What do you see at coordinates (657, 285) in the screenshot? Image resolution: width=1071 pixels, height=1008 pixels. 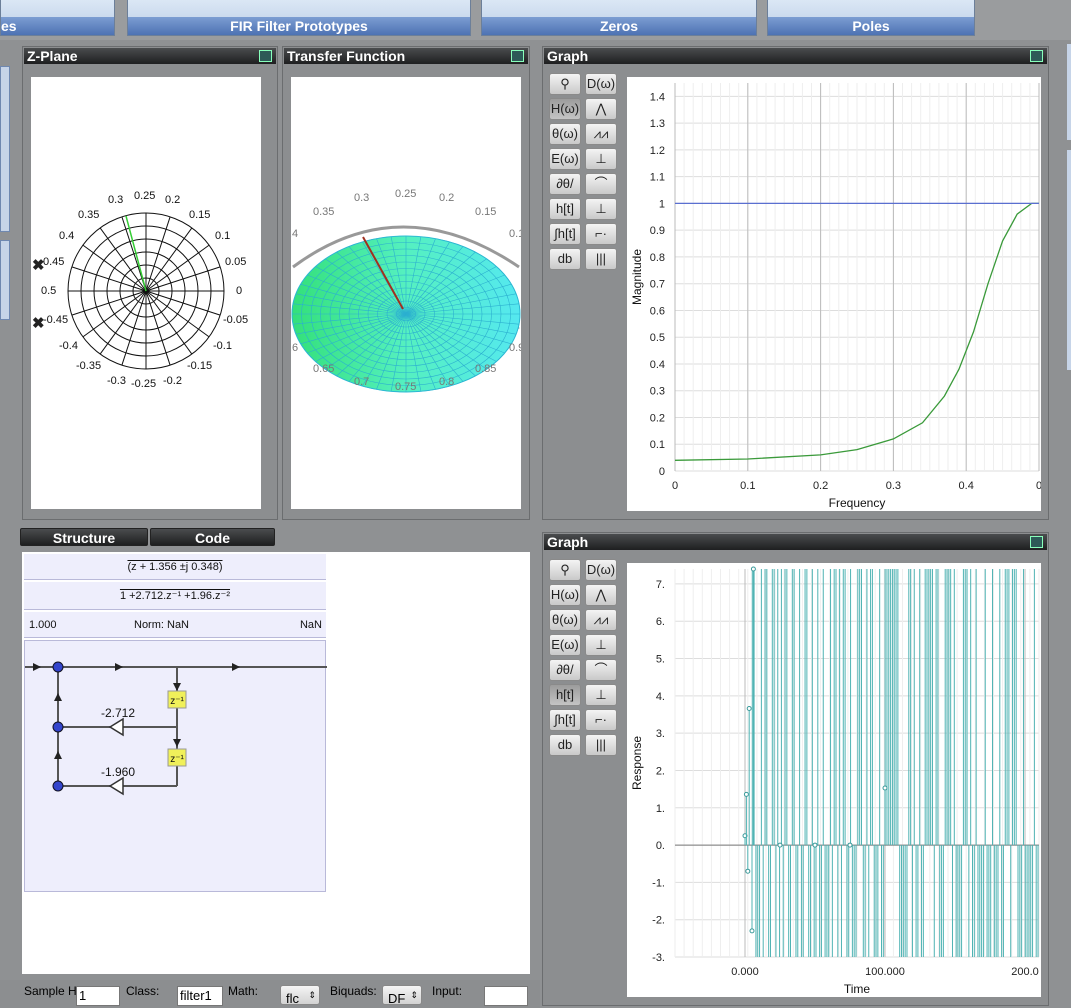 I see `y-tick-label: 0.7` at bounding box center [657, 285].